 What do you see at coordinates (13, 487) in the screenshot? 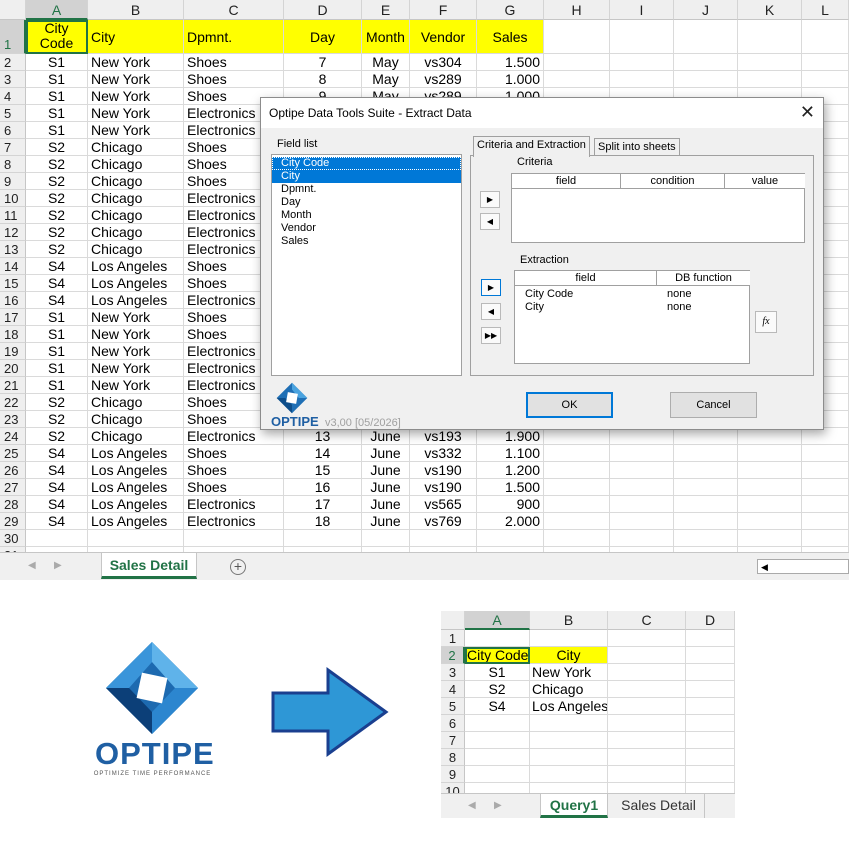
I see `row-header: 27` at bounding box center [13, 487].